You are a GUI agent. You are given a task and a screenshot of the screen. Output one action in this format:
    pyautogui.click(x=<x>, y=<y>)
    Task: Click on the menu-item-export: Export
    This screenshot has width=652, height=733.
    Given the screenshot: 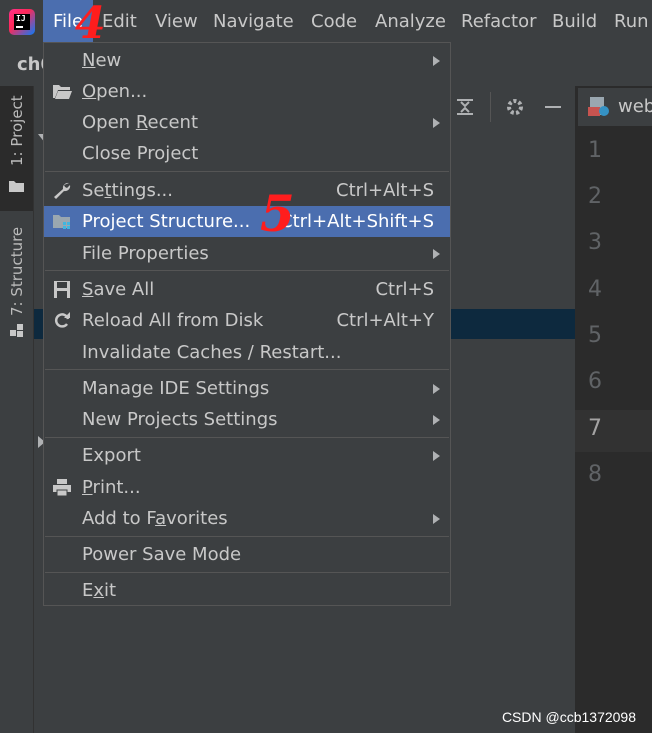 What is the action you would take?
    pyautogui.click(x=247, y=455)
    